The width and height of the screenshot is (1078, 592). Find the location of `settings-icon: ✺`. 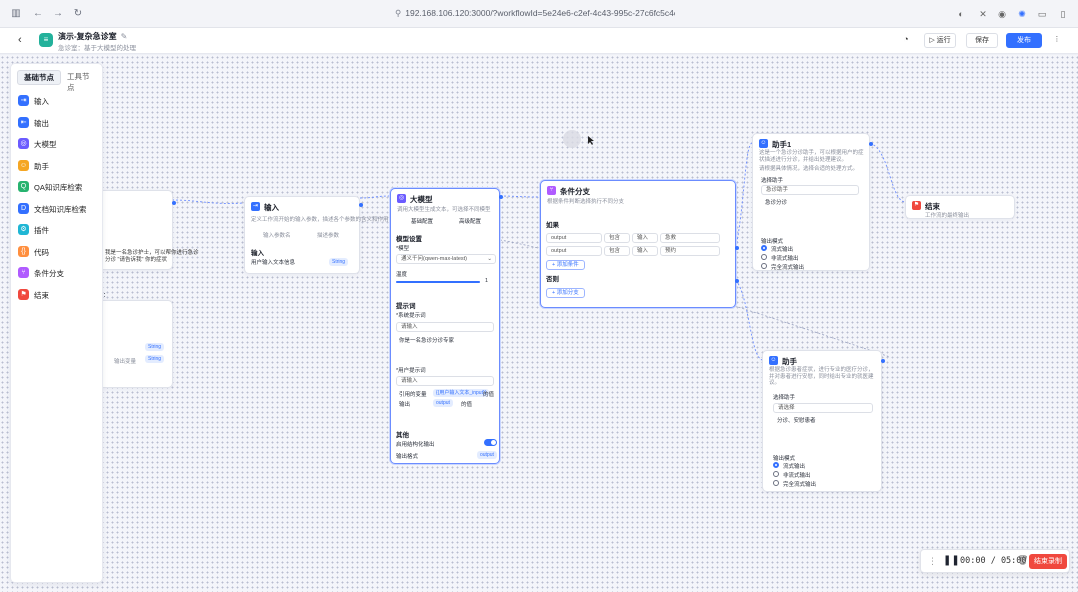

settings-icon: ✺ is located at coordinates (1022, 14).